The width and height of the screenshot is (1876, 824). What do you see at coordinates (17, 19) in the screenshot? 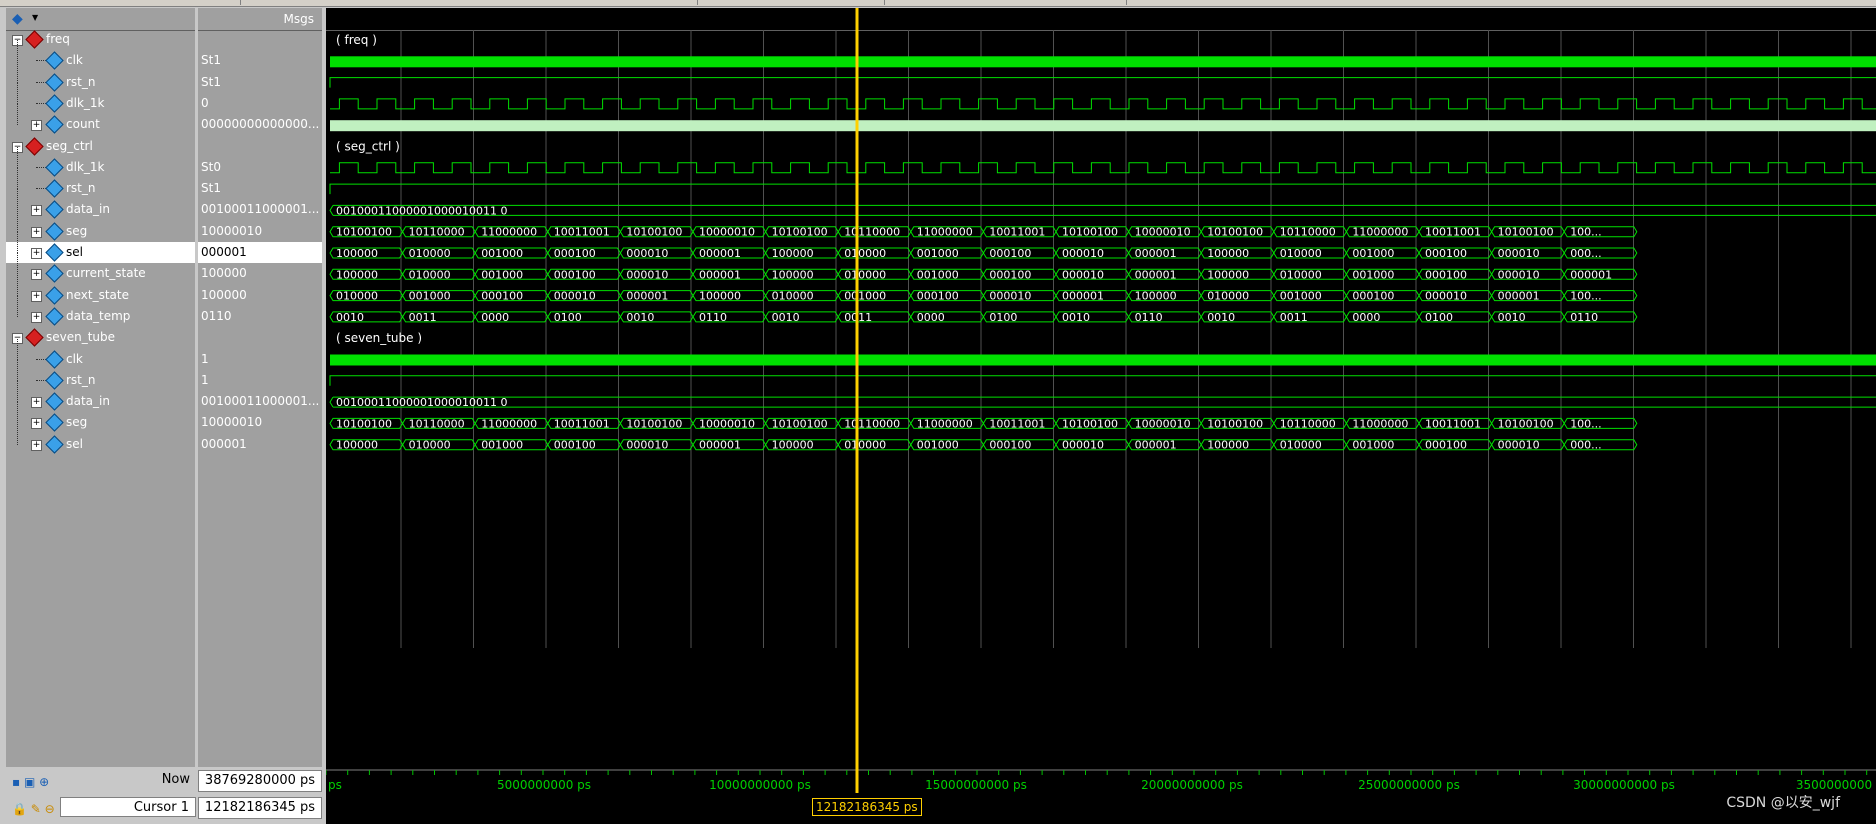
I see `wave-toolbar-icon: ◆` at bounding box center [17, 19].